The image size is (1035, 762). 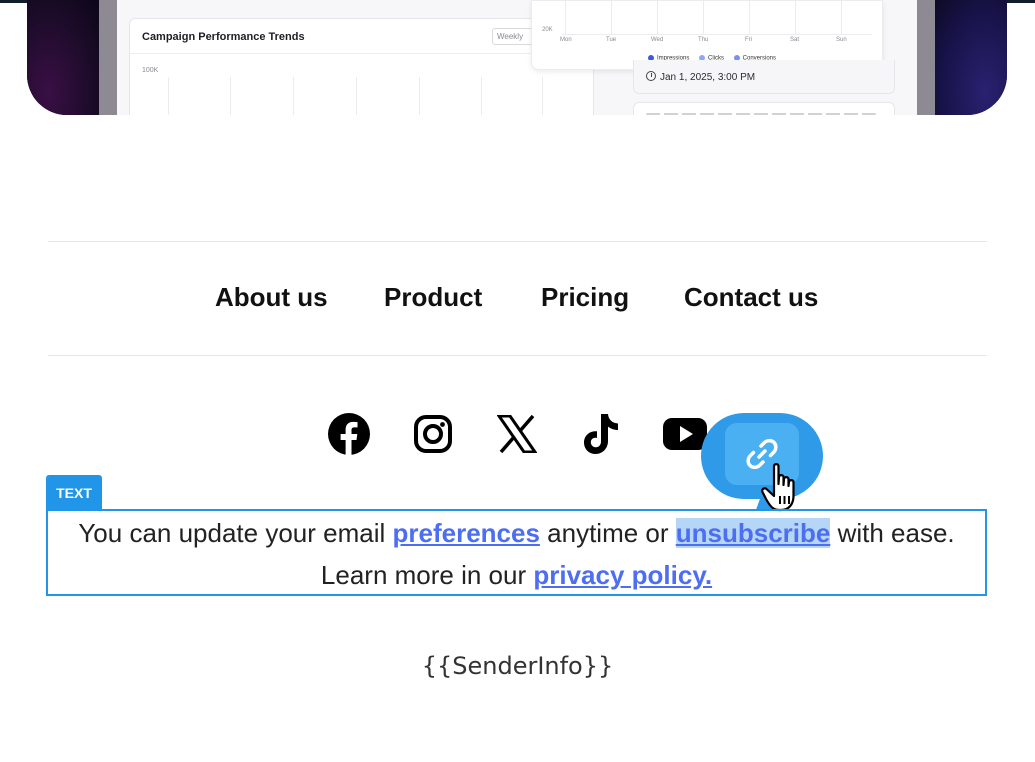 I want to click on nav-link-product: Product, so click(x=433, y=297).